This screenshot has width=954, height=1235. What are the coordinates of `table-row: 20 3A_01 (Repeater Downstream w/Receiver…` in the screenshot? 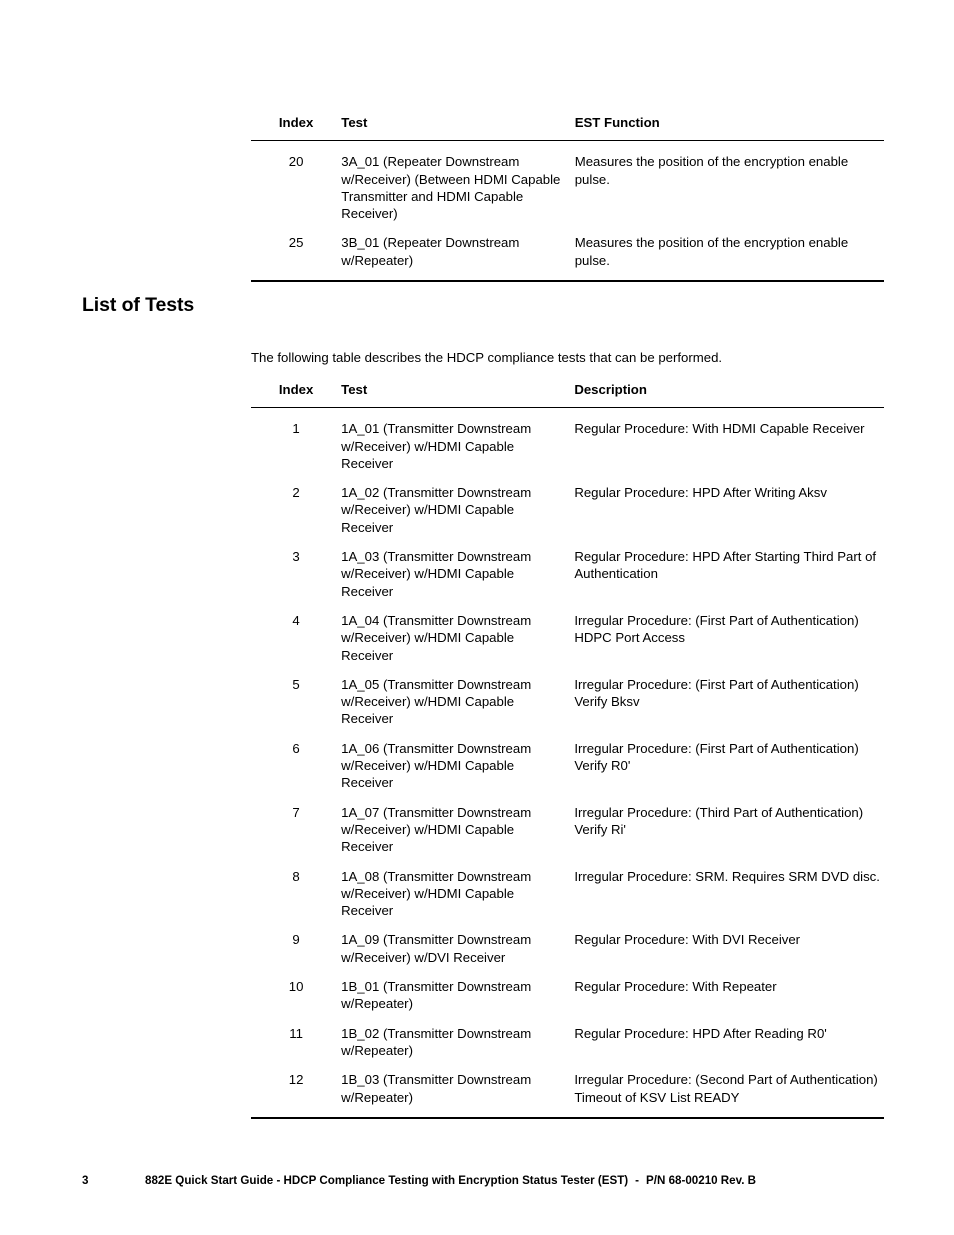 It's located at (567, 182).